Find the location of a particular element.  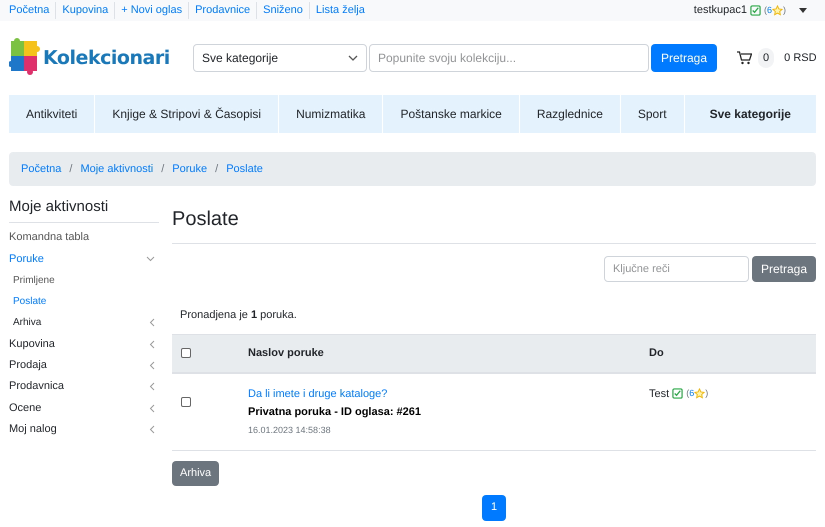

category-tab: Razglednice is located at coordinates (570, 114).